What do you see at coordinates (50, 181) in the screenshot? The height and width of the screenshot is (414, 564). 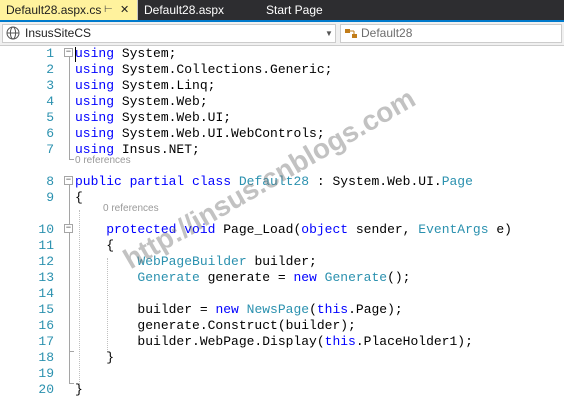 I see `line-number: 8` at bounding box center [50, 181].